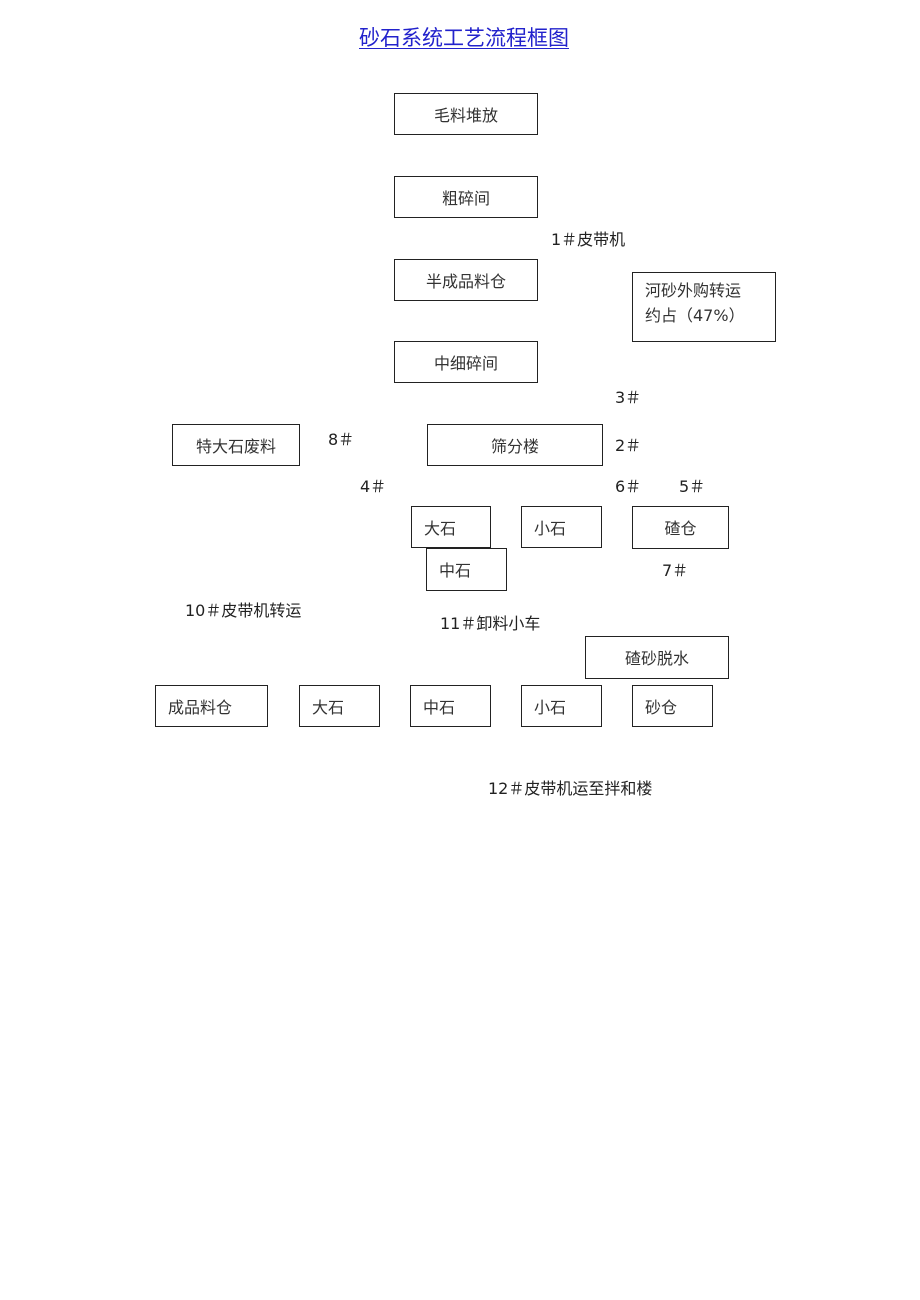  I want to click on label-belt-5: 5＃, so click(692, 486).